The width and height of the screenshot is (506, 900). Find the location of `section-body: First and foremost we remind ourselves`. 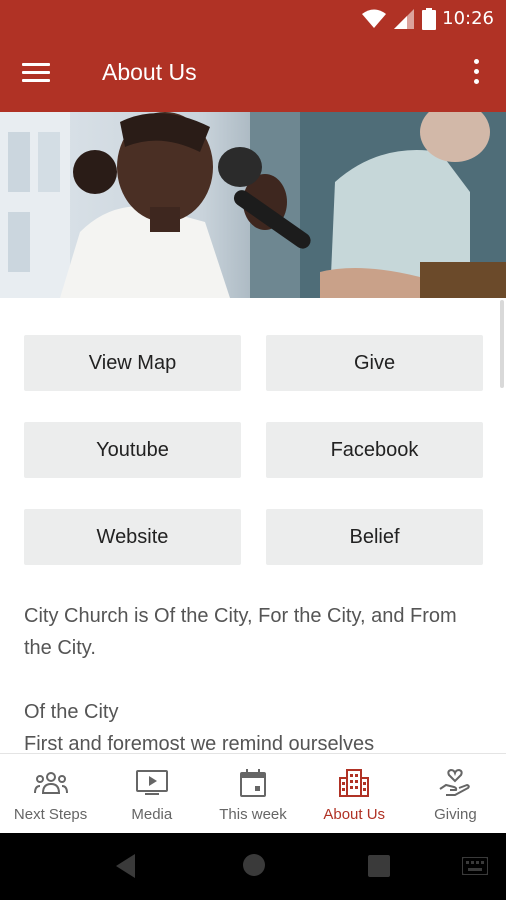

section-body: First and foremost we remind ourselves is located at coordinates (199, 743).